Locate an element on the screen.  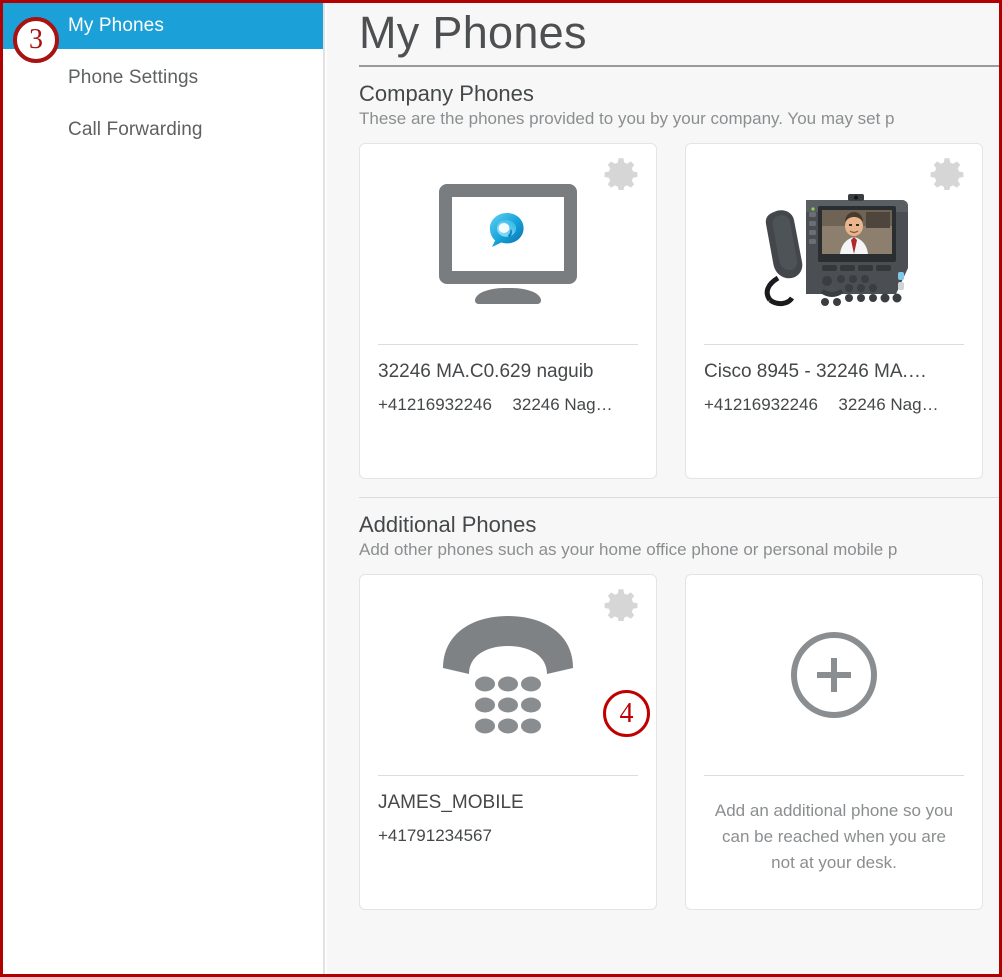
sidebar-item-label: My Phones is located at coordinates (116, 25).